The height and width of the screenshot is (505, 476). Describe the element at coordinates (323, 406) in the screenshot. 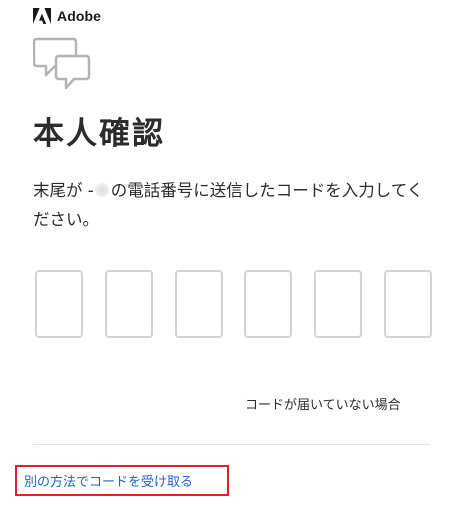

I see `code-not-received-link: コードが届いていない場合` at that location.